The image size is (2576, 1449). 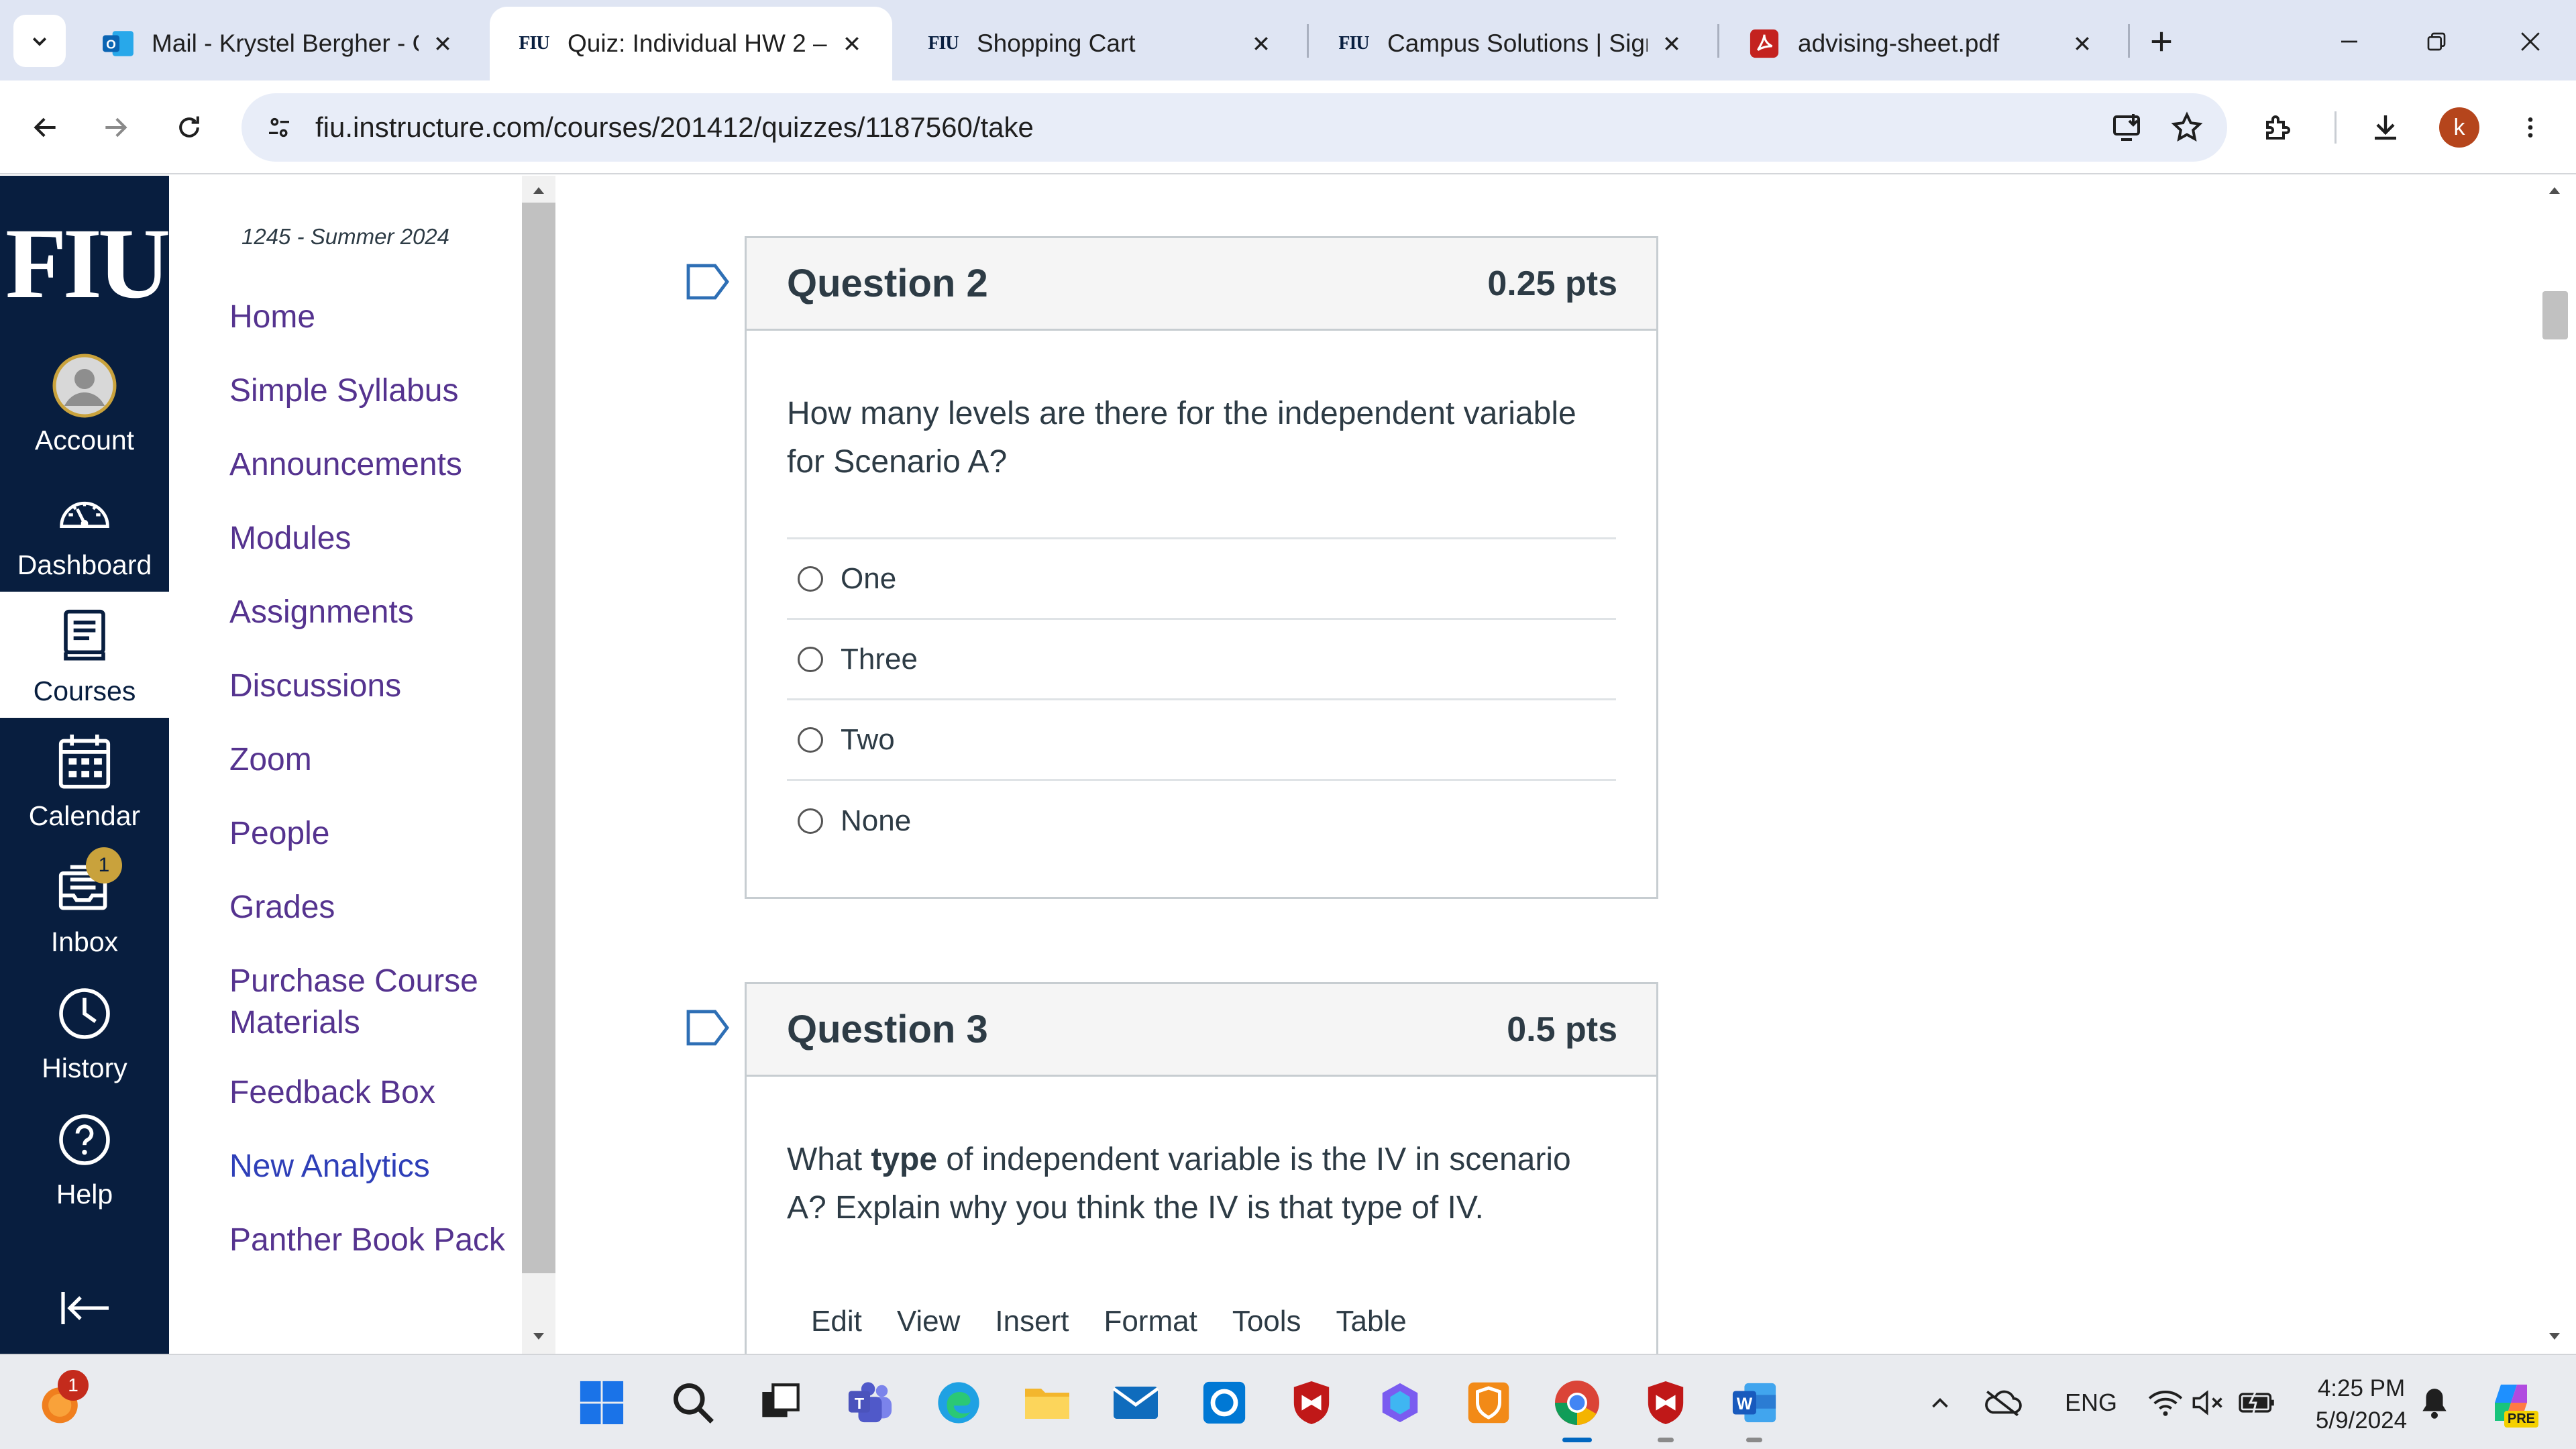 I want to click on profile-button: k, so click(x=2459, y=127).